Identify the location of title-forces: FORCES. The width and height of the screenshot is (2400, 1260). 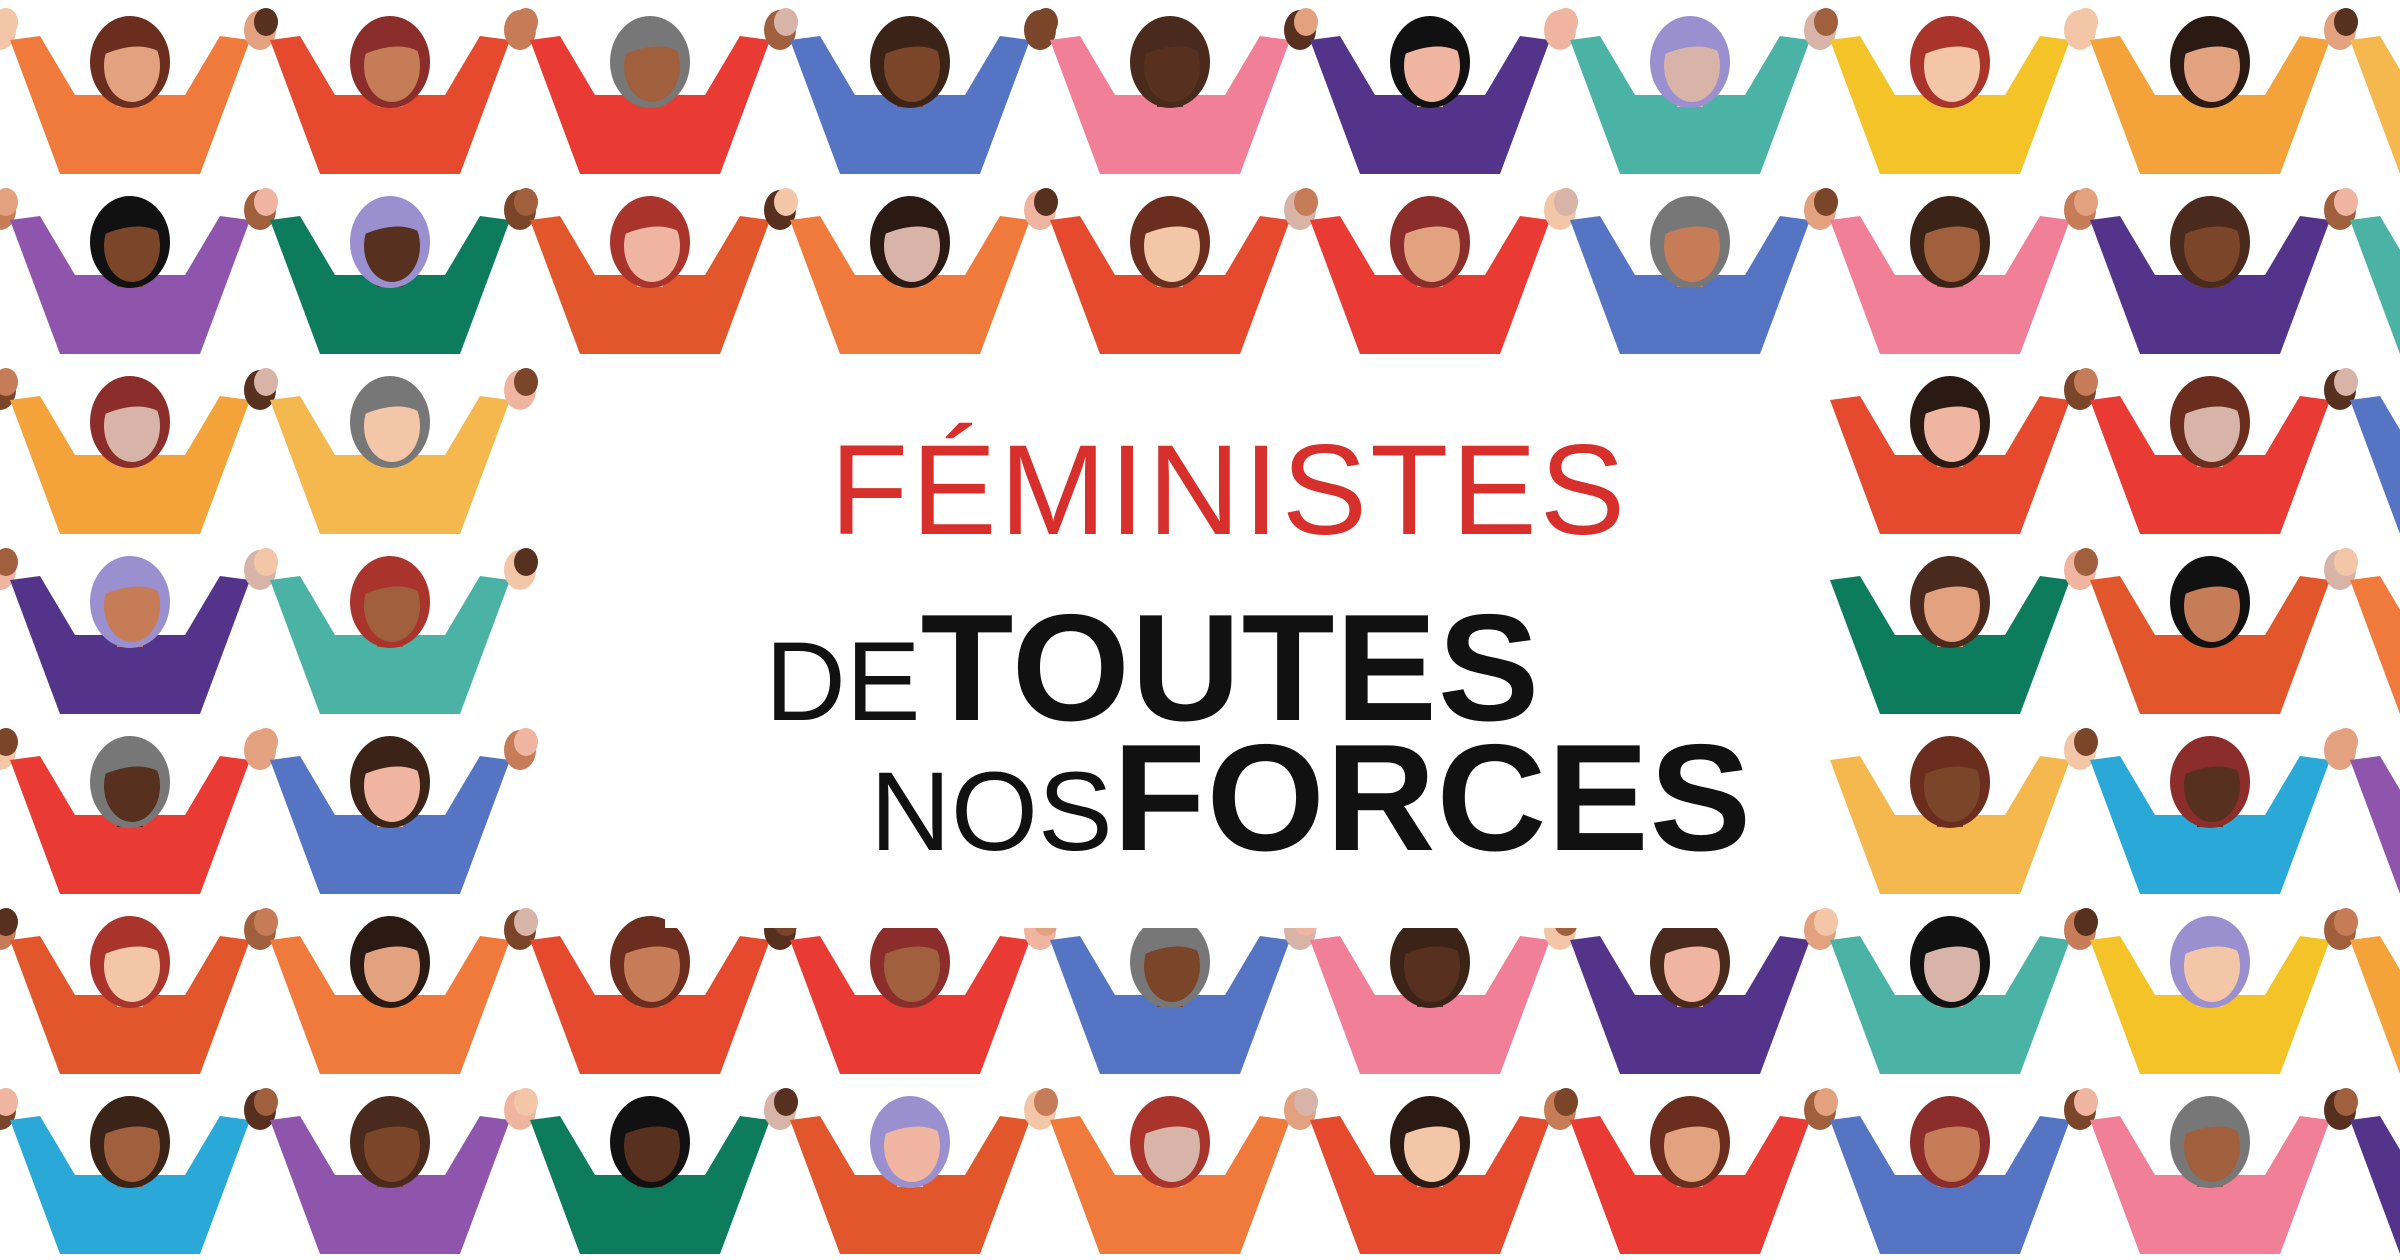
(1432, 798).